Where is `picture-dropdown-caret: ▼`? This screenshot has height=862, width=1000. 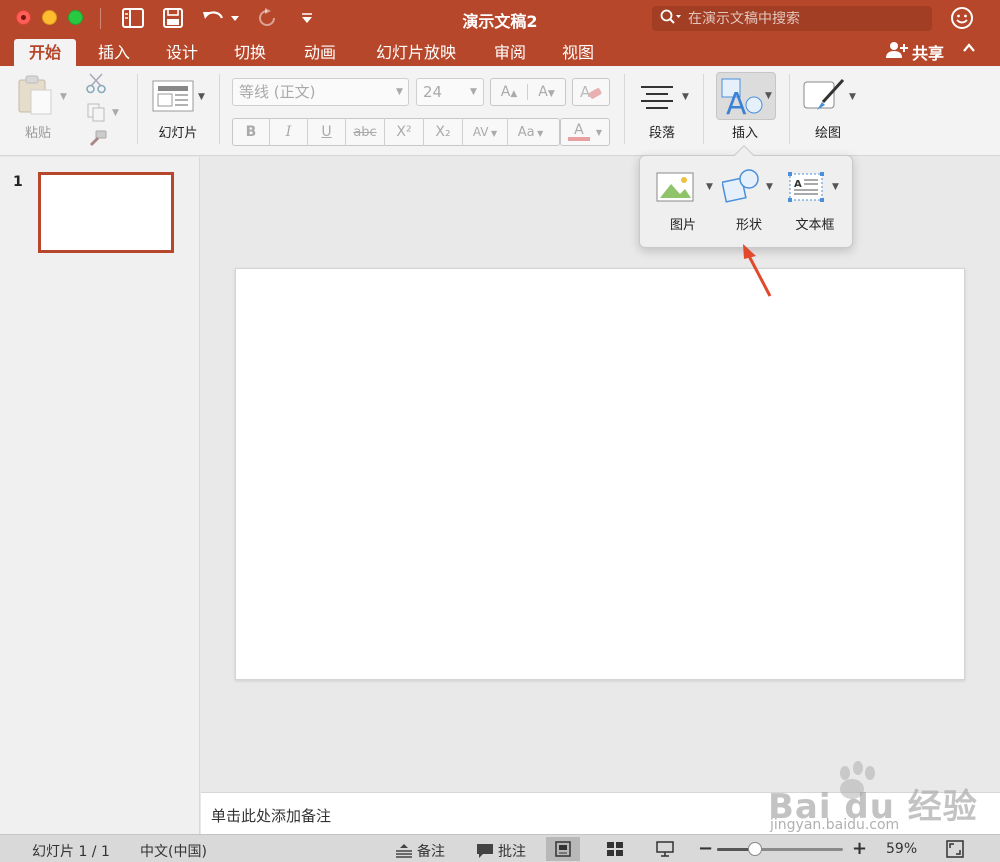
picture-dropdown-caret: ▼ is located at coordinates (709, 187).